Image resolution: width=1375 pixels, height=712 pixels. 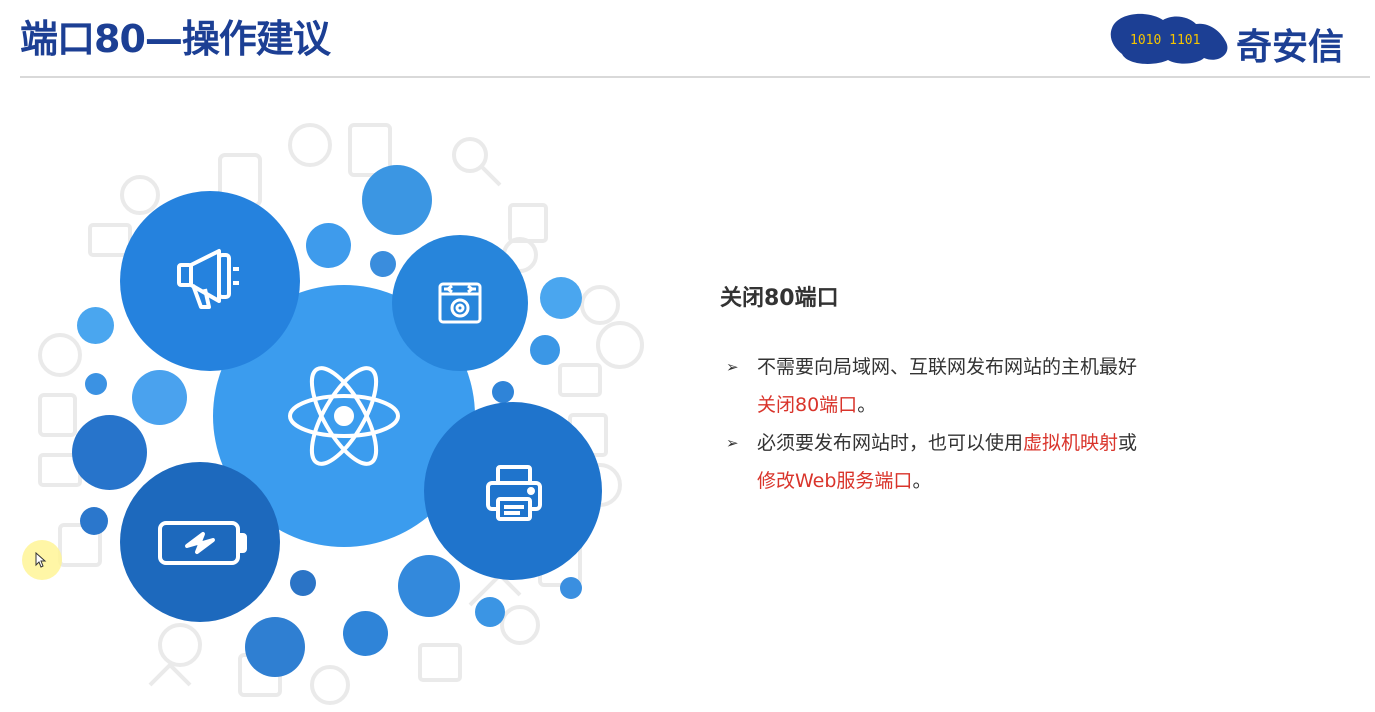 I want to click on bullet-highlight: 关闭80端口, so click(x=807, y=405).